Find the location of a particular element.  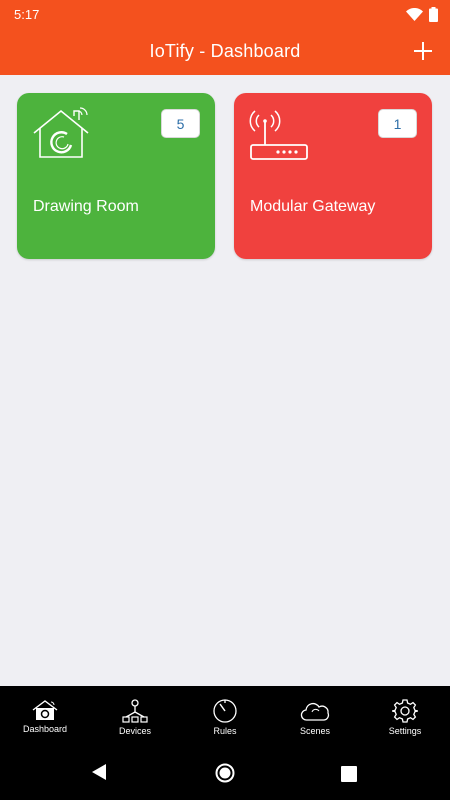

bottom-nav: Dashboard Devices Rules Scenes Settings is located at coordinates (225, 715).